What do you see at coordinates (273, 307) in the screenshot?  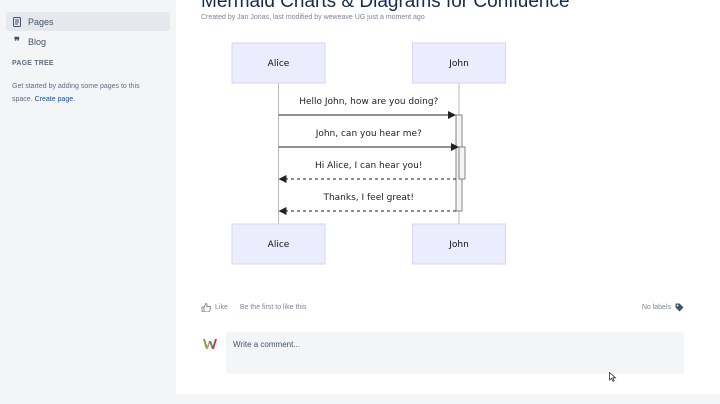 I see `like-prompt: Be the first to like this` at bounding box center [273, 307].